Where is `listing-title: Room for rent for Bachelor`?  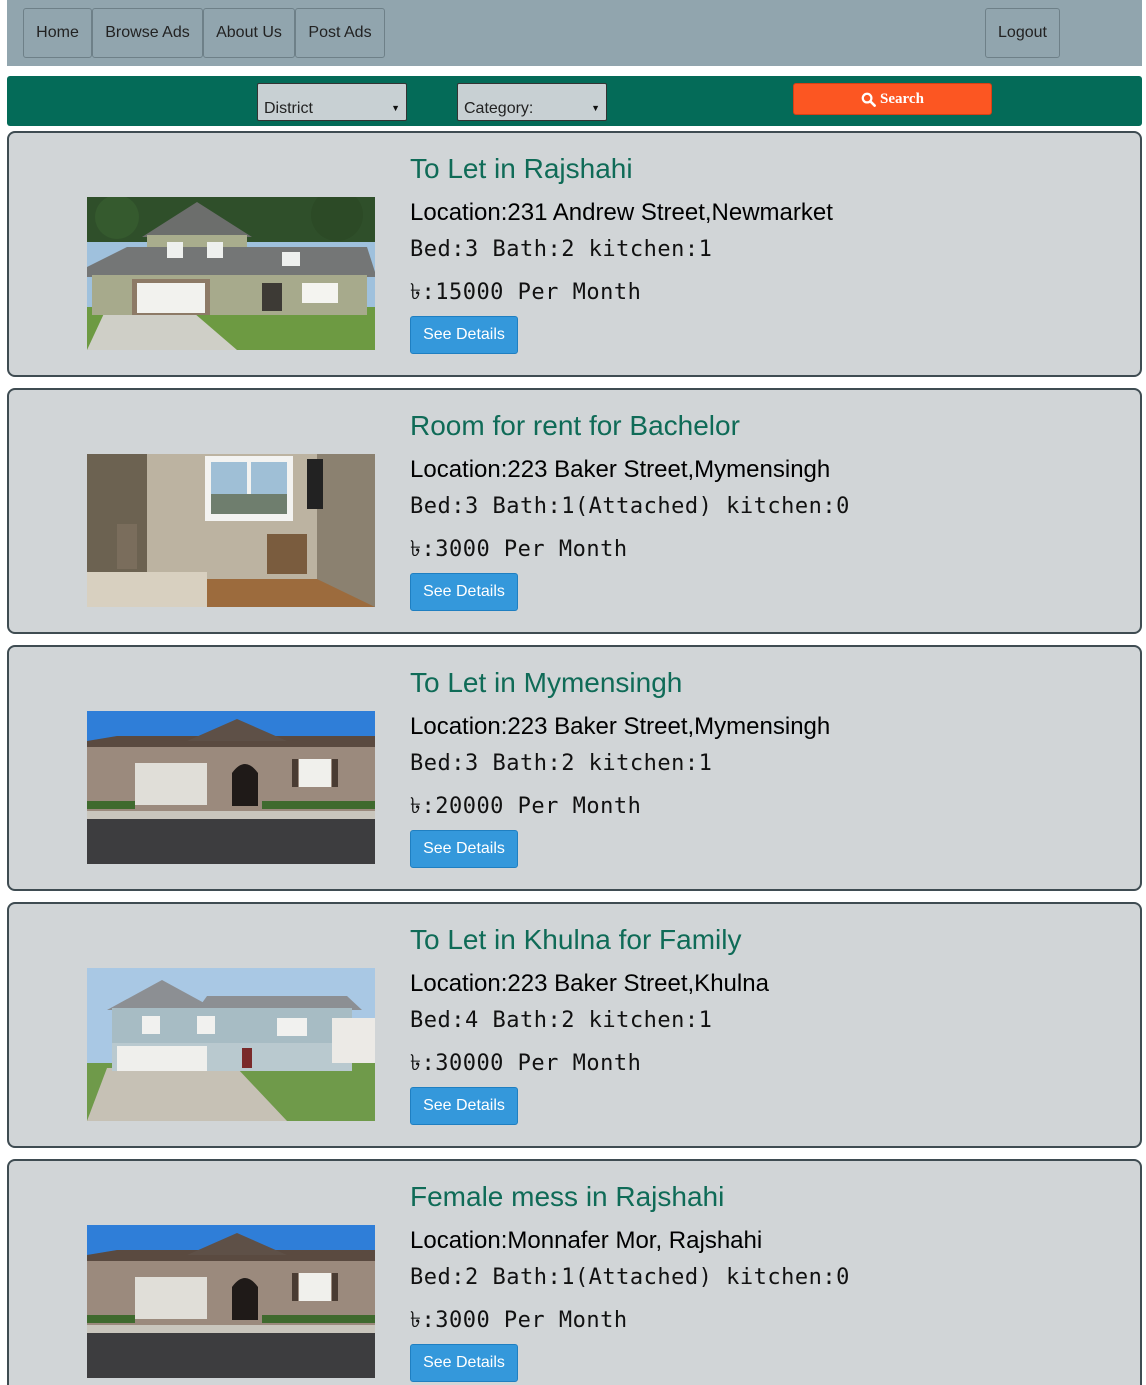 listing-title: Room for rent for Bachelor is located at coordinates (575, 425).